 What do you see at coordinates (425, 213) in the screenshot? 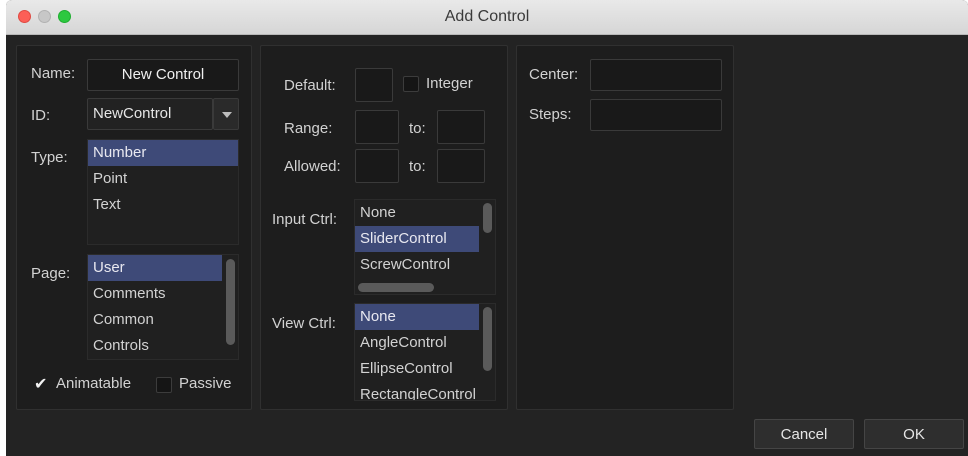
I see `input-ctrl-option-none: None` at bounding box center [425, 213].